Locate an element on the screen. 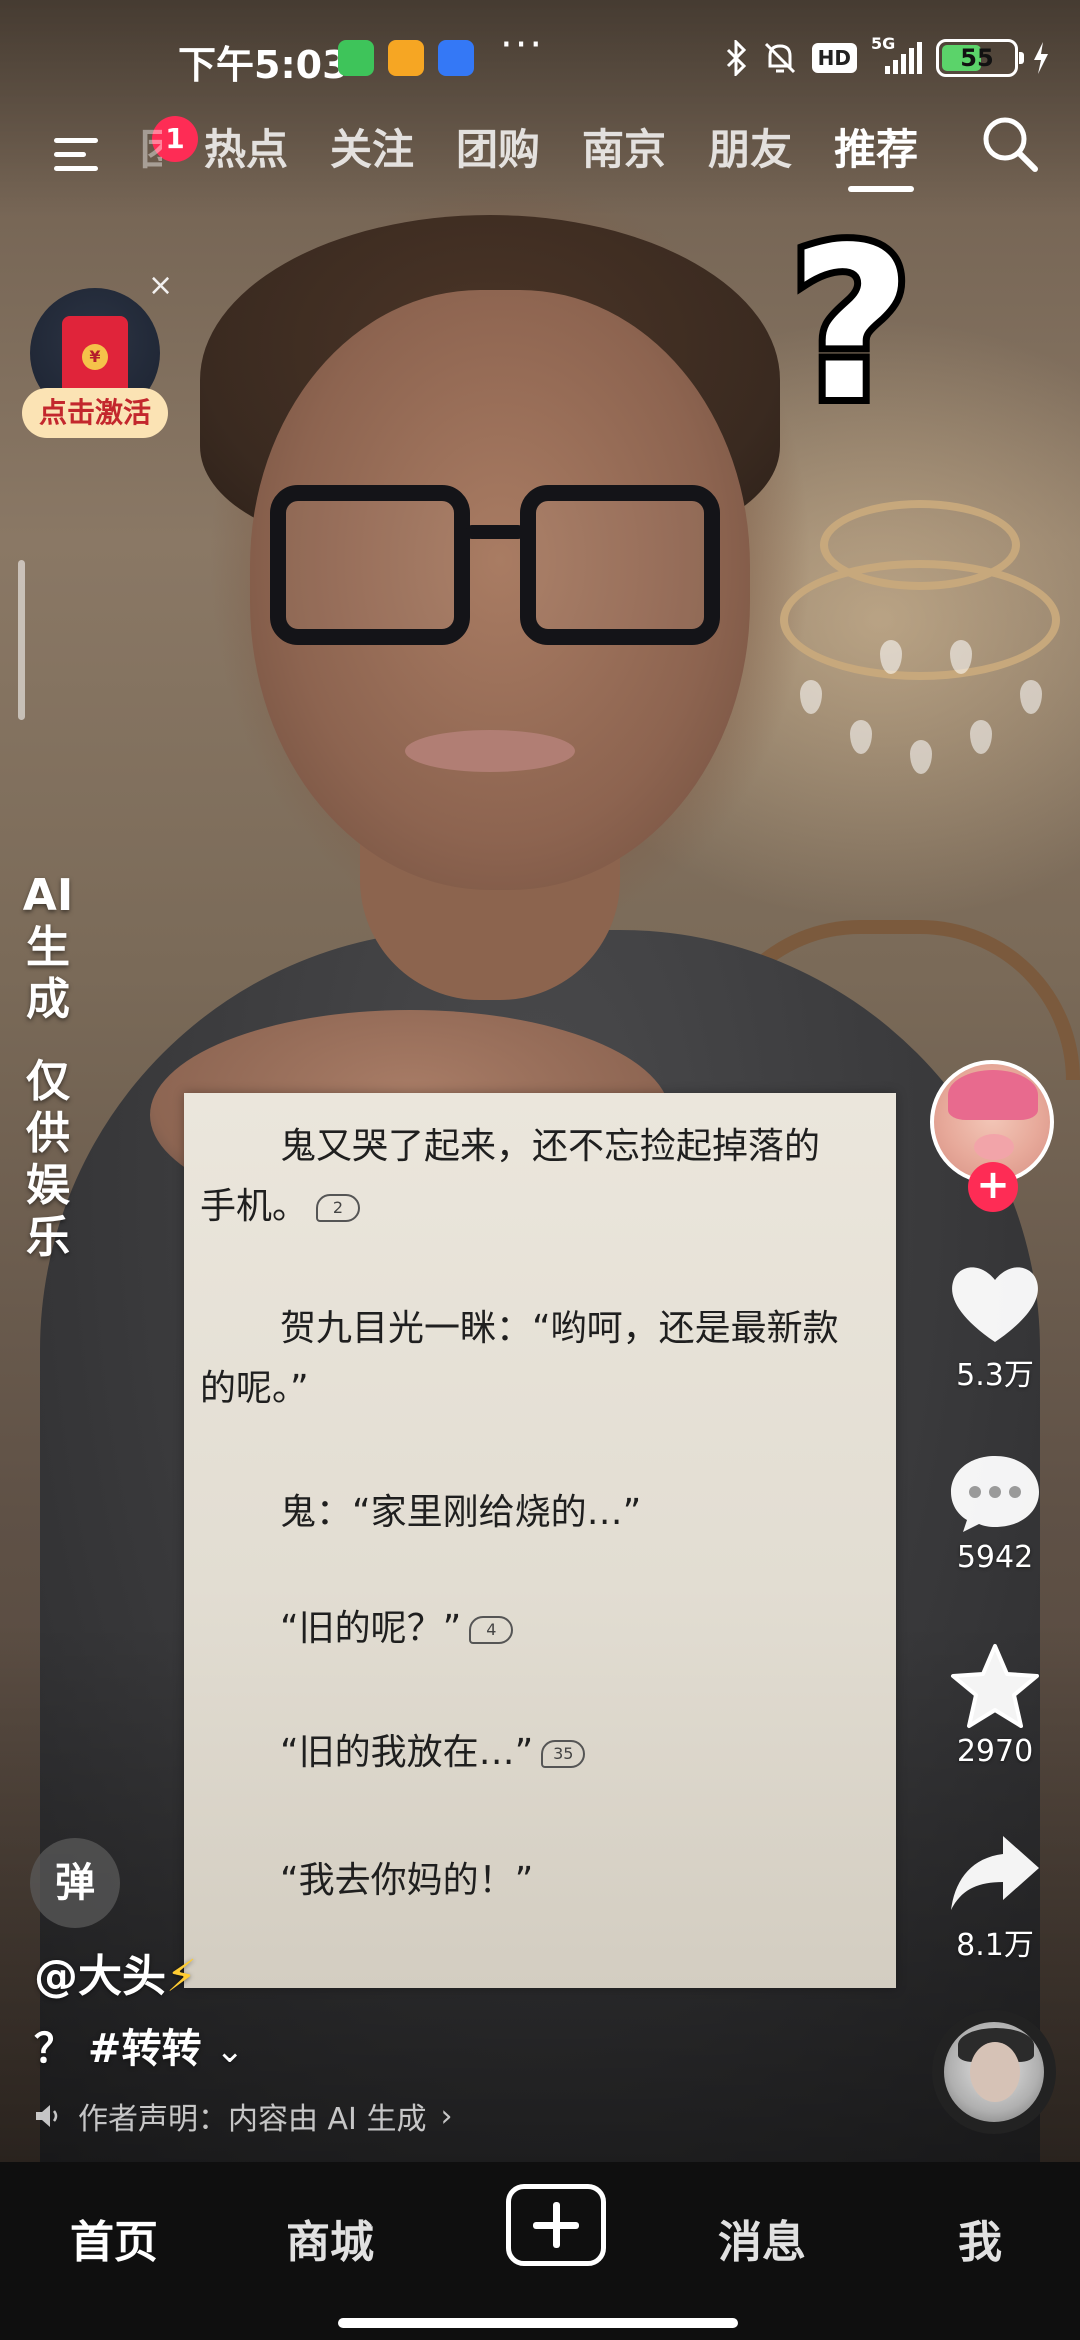 The height and width of the screenshot is (2340, 1080). chevron-right-icon: › is located at coordinates (446, 2116).